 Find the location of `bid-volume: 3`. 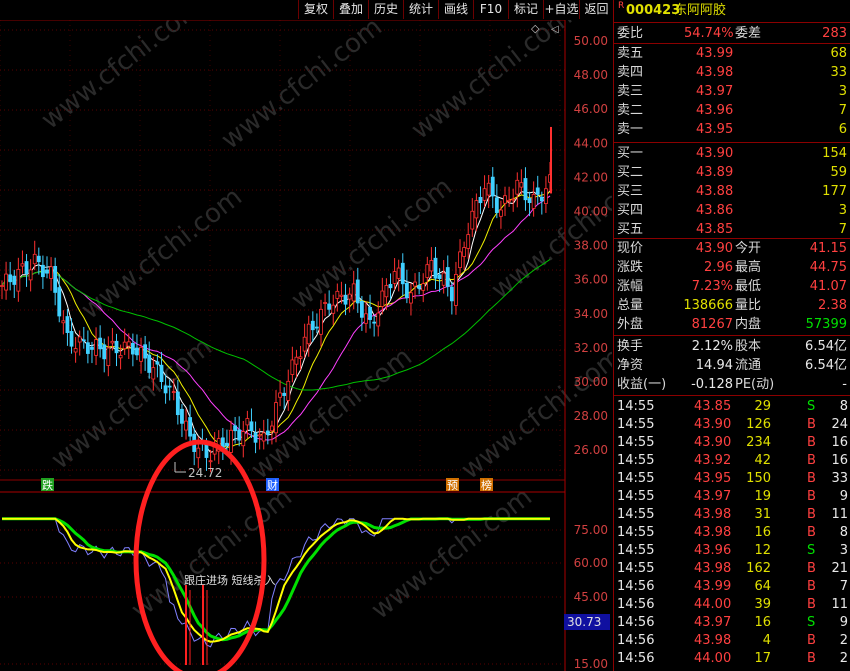

bid-volume: 3 is located at coordinates (842, 210).